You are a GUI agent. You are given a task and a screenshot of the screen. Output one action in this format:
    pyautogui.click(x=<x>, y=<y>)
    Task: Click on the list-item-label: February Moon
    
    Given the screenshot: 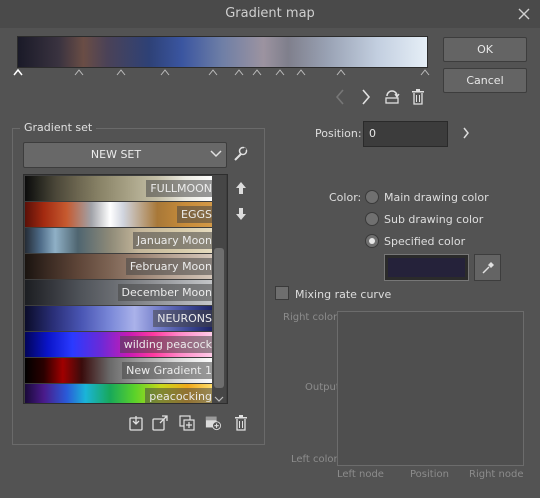 What is the action you would take?
    pyautogui.click(x=169, y=266)
    